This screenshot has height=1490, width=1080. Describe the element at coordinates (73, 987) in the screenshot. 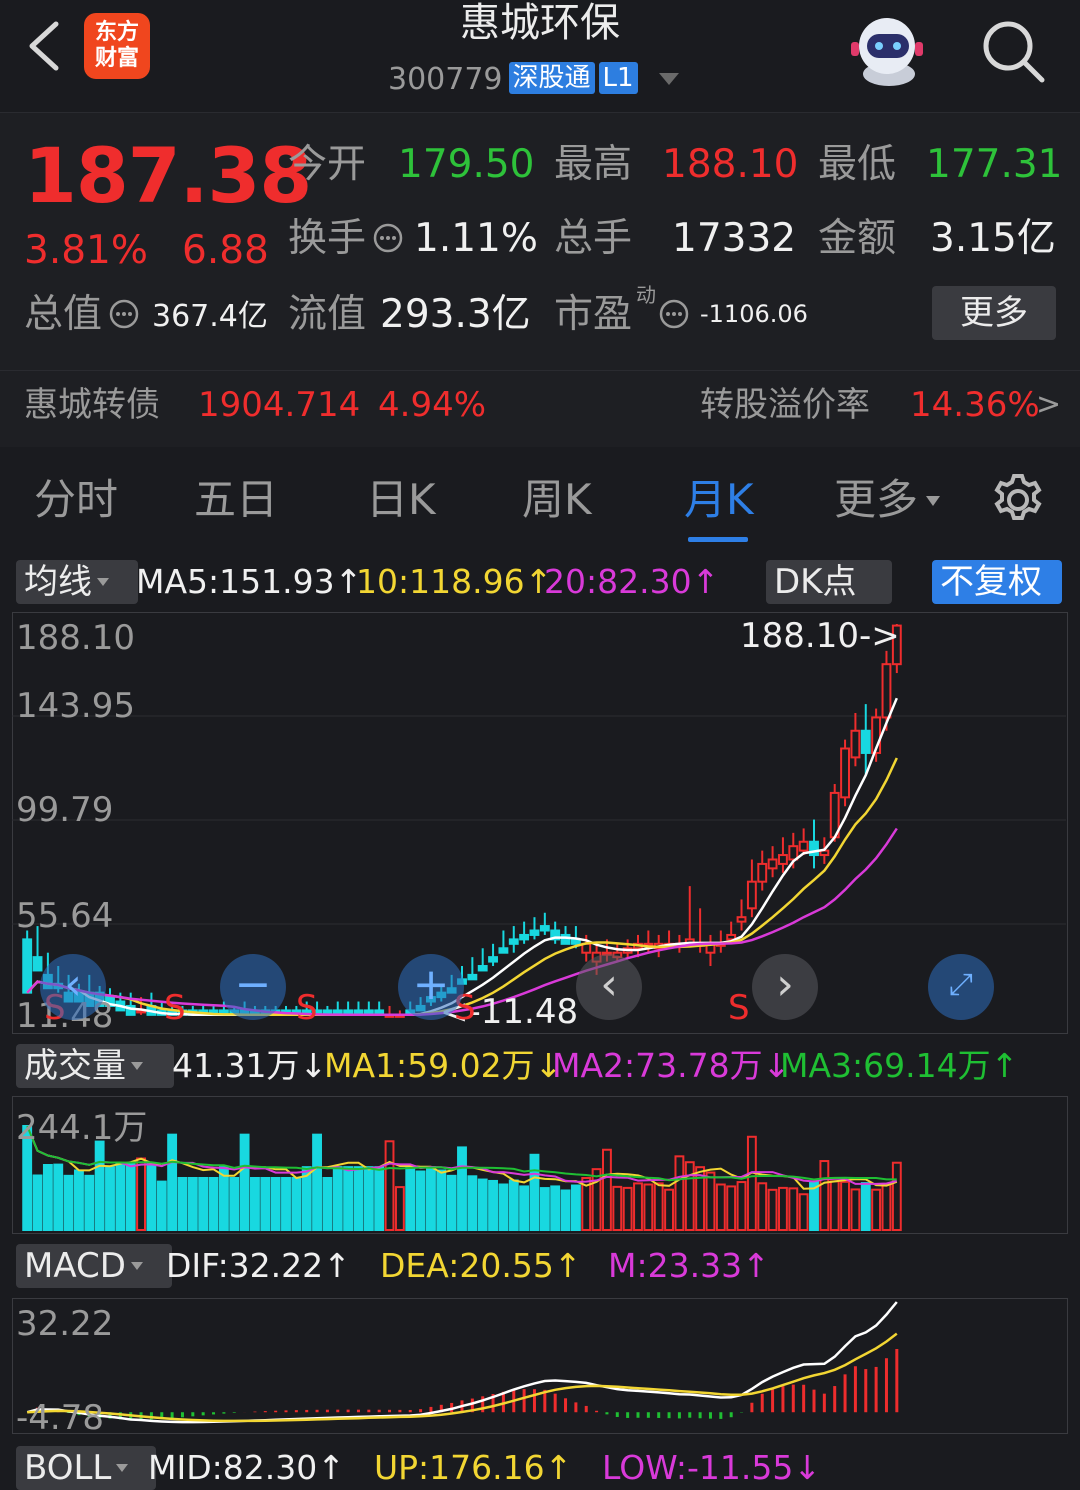

I see `scroll-left-button: ‹` at that location.